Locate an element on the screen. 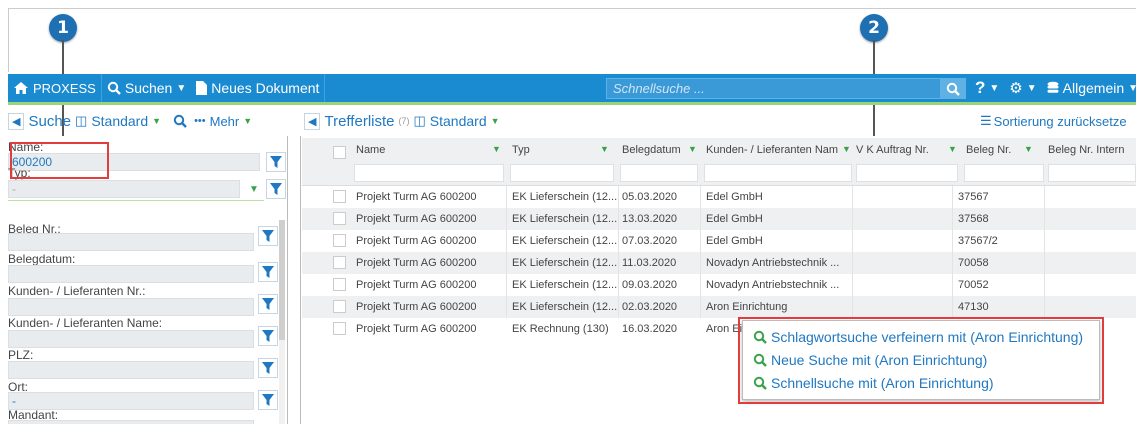 This screenshot has width=1136, height=424. search-menu: Suchen ▼ is located at coordinates (146, 88).